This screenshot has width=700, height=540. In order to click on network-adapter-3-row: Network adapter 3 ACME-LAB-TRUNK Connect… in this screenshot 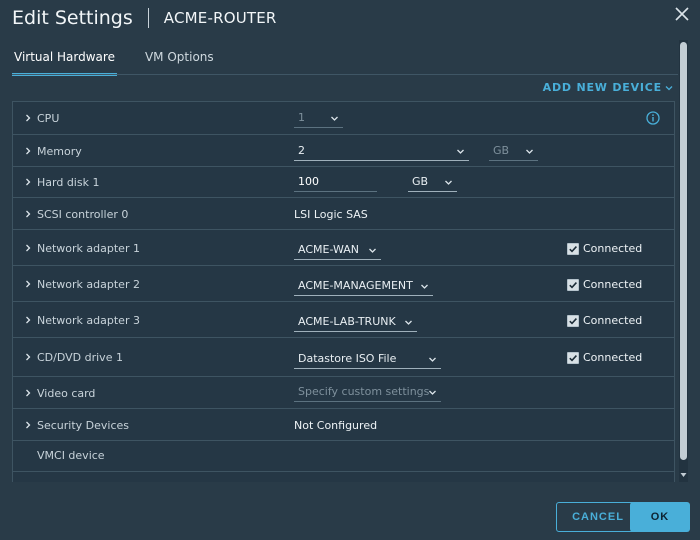, I will do `click(343, 320)`.